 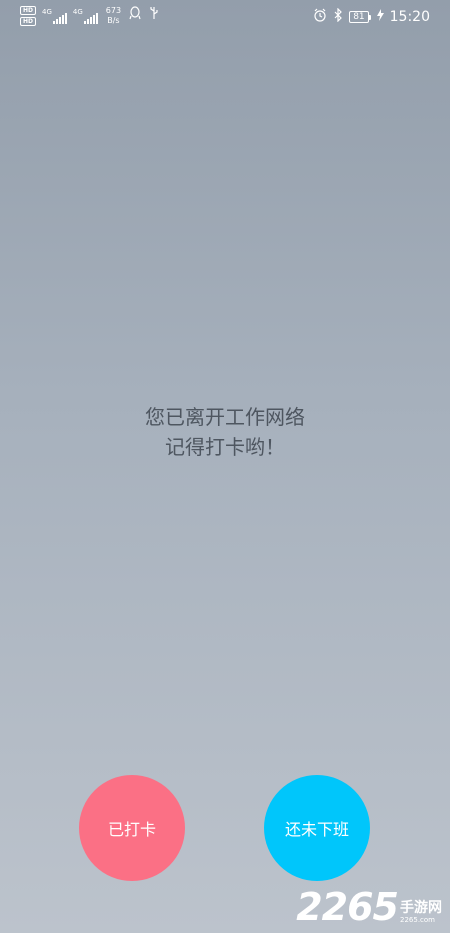 What do you see at coordinates (225, 447) in the screenshot?
I see `message-line-2: 记得打卡哟！` at bounding box center [225, 447].